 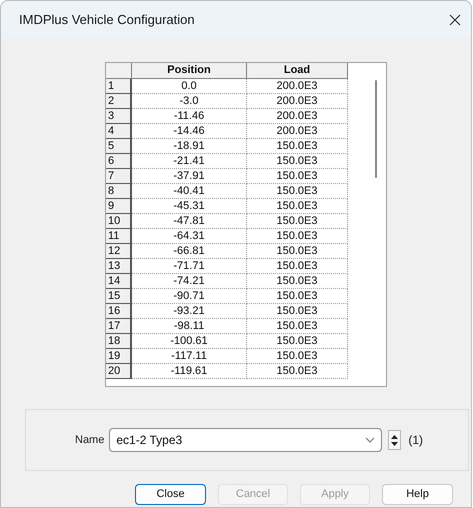 I want to click on window-title: IMDPlus Vehicle Configuration, so click(x=107, y=19).